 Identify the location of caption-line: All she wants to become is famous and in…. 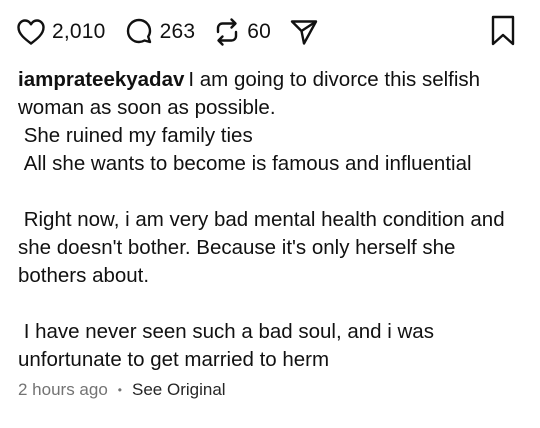
(245, 163).